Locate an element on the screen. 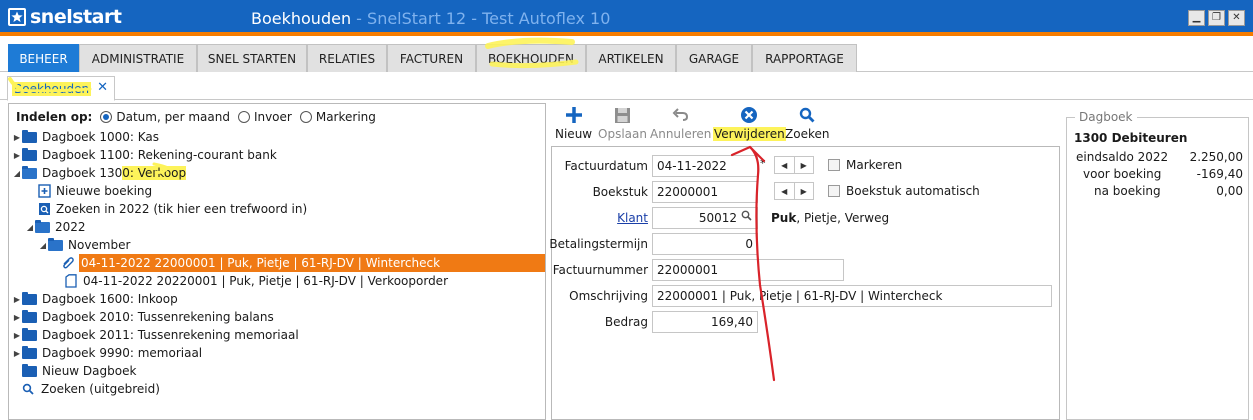 This screenshot has height=420, width=1253. cancel-button: Annuleren is located at coordinates (680, 123).